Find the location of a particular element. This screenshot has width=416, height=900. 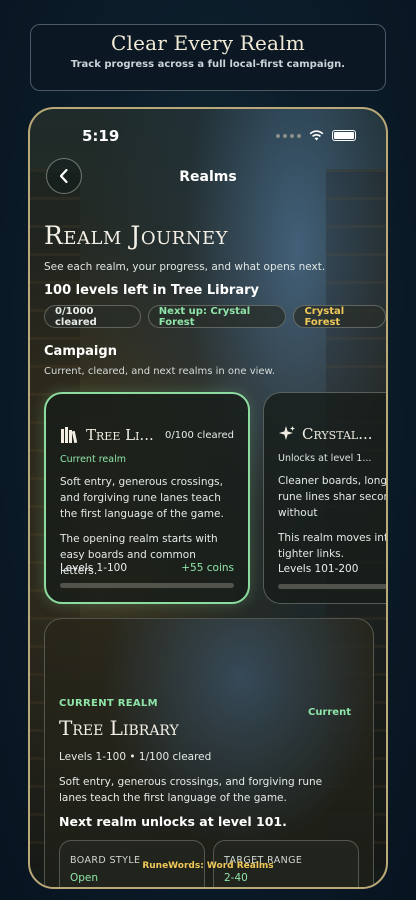

sparkle-icon is located at coordinates (287, 433).